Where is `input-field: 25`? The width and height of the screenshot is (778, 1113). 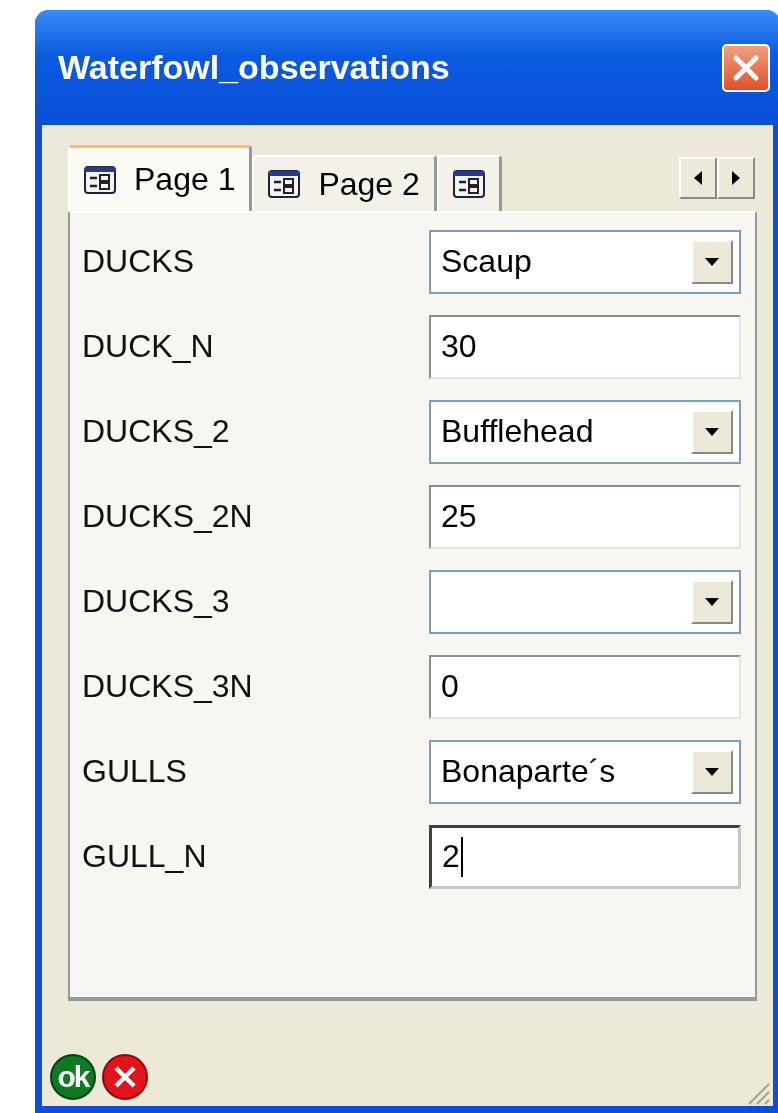
input-field: 25 is located at coordinates (585, 516).